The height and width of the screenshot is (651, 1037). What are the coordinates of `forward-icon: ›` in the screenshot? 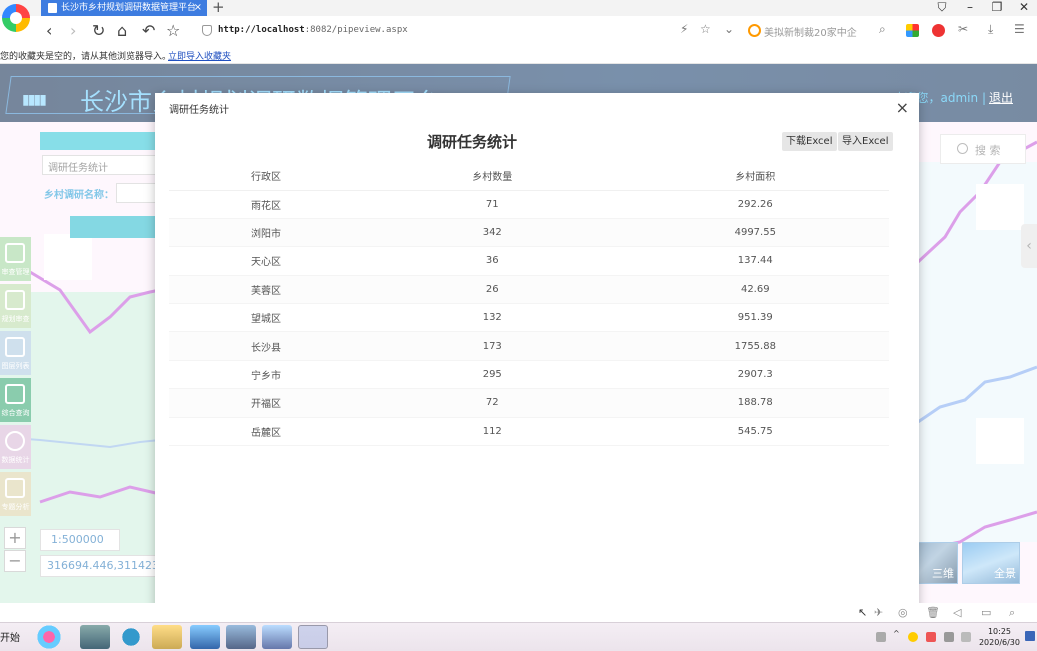 It's located at (73, 30).